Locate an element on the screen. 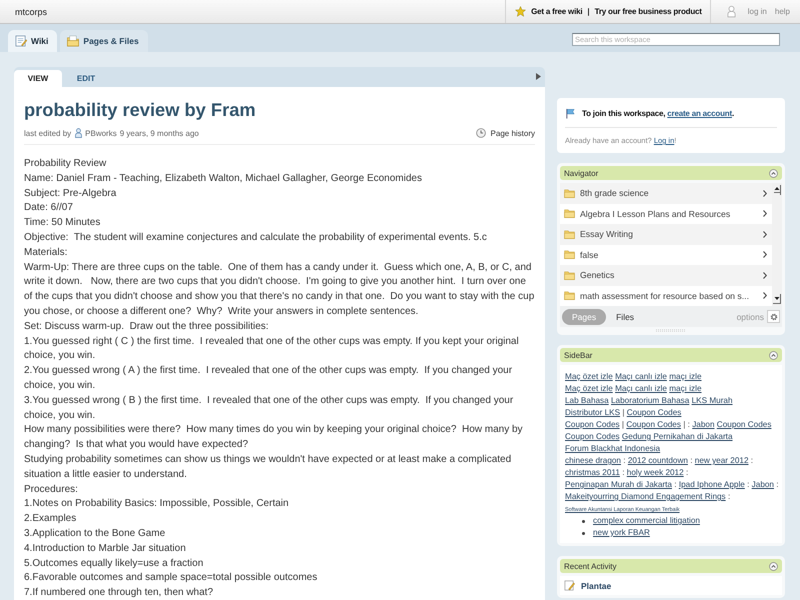 This screenshot has width=800, height=600. sidebar-link: Lab Bahasa is located at coordinates (587, 400).